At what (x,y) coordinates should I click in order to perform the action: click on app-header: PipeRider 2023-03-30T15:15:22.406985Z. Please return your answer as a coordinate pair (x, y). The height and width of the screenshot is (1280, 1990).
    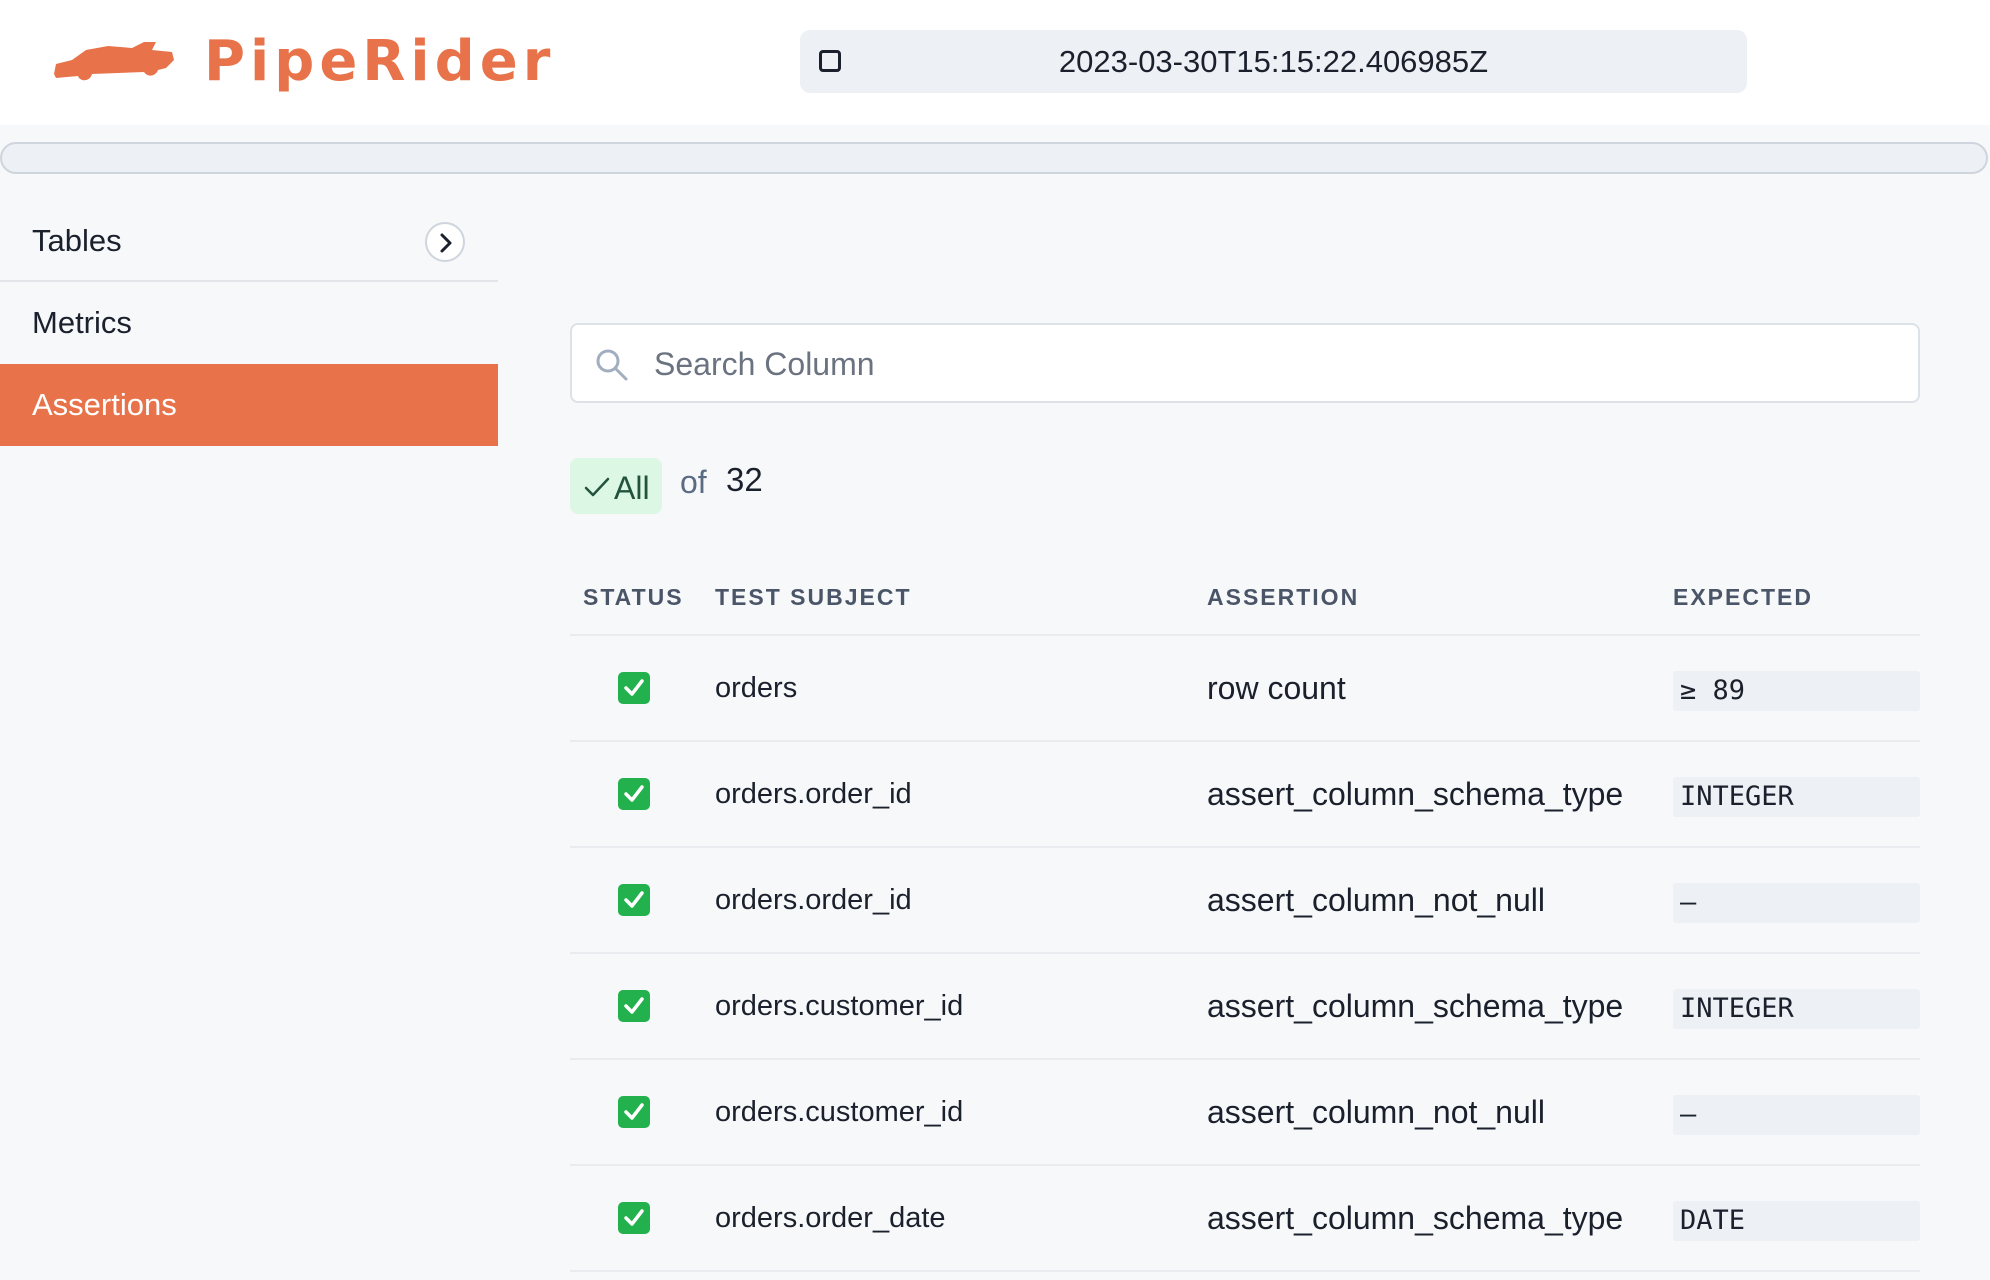
    Looking at the image, I should click on (995, 62).